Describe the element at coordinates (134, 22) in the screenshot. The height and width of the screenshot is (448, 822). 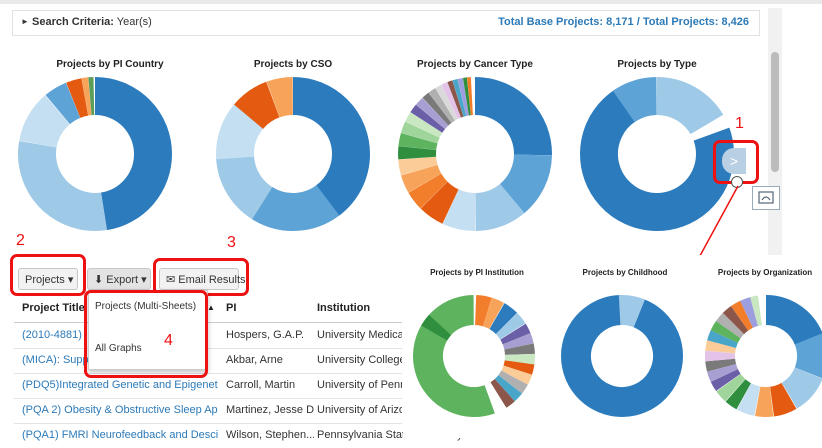
I see `search-criteria-value: Year(s)` at that location.